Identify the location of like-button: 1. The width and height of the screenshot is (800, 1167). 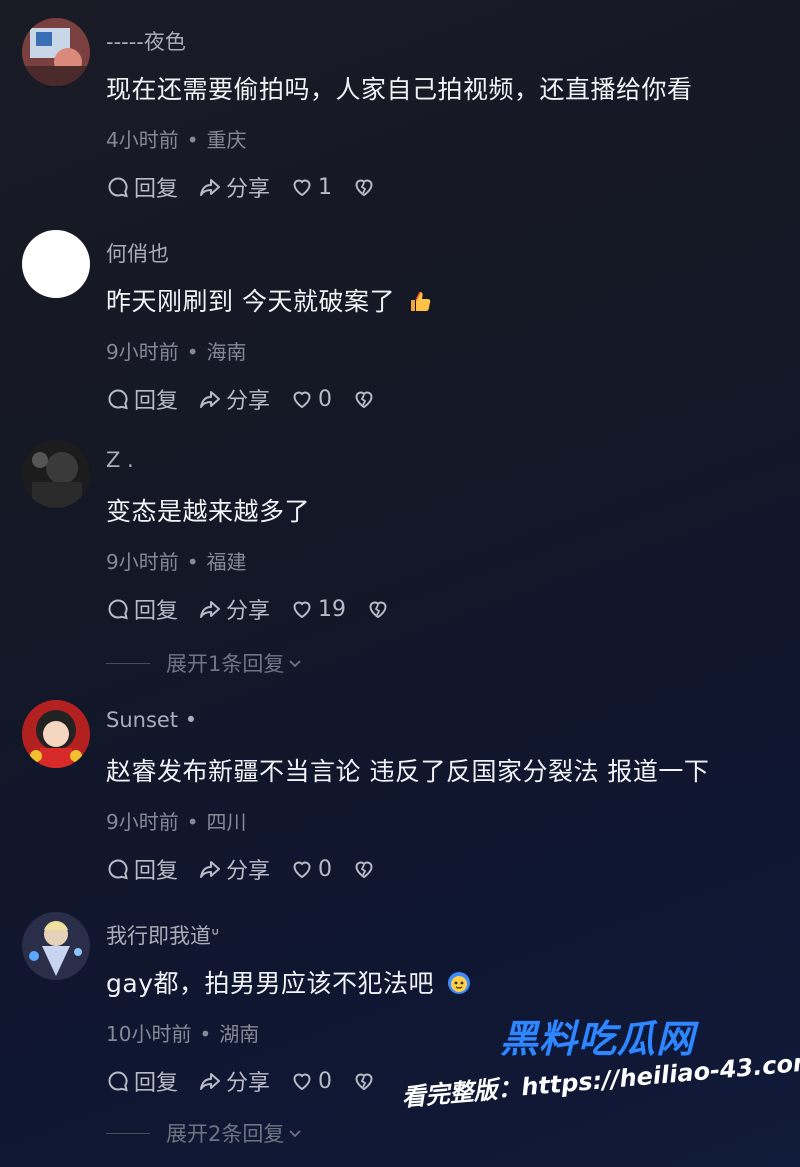
(311, 187).